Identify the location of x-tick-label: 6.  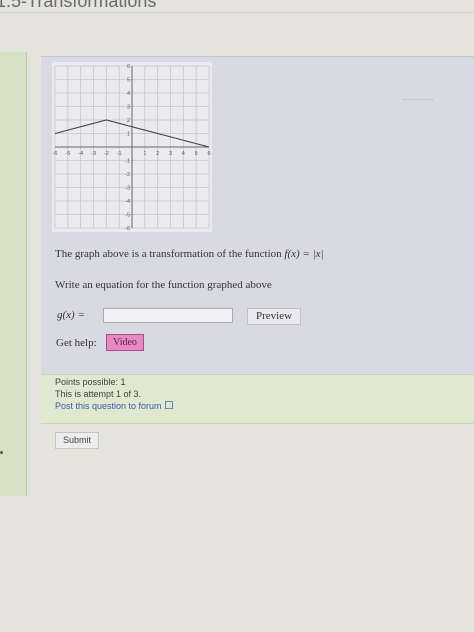
(208, 154).